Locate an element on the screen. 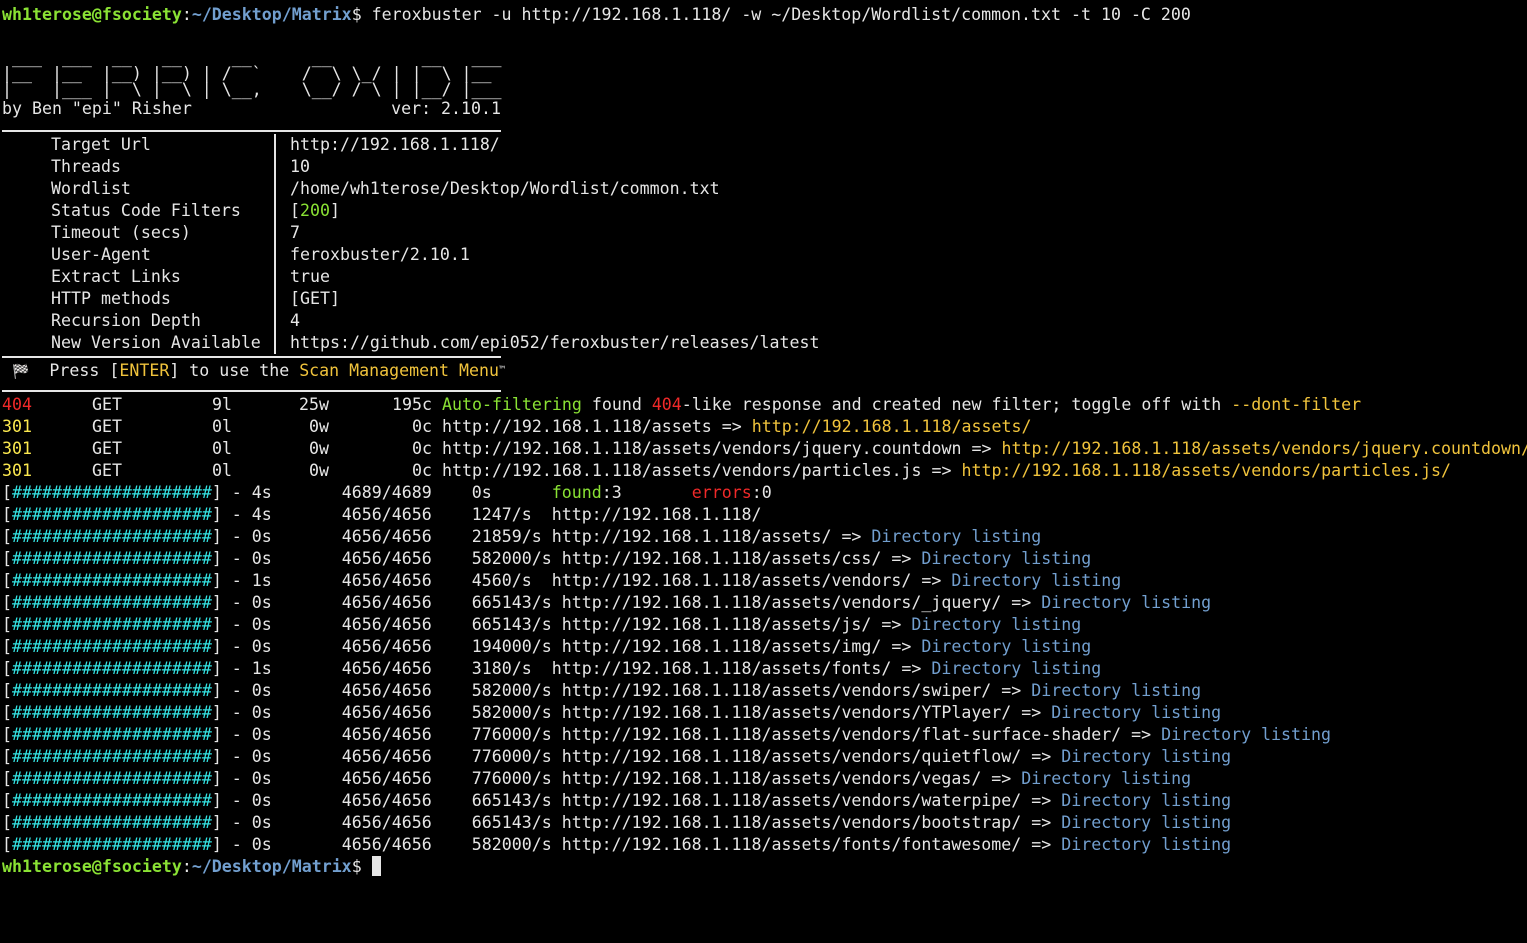  redirect-target: http://192.168.1.118/assets/ is located at coordinates (891, 426).